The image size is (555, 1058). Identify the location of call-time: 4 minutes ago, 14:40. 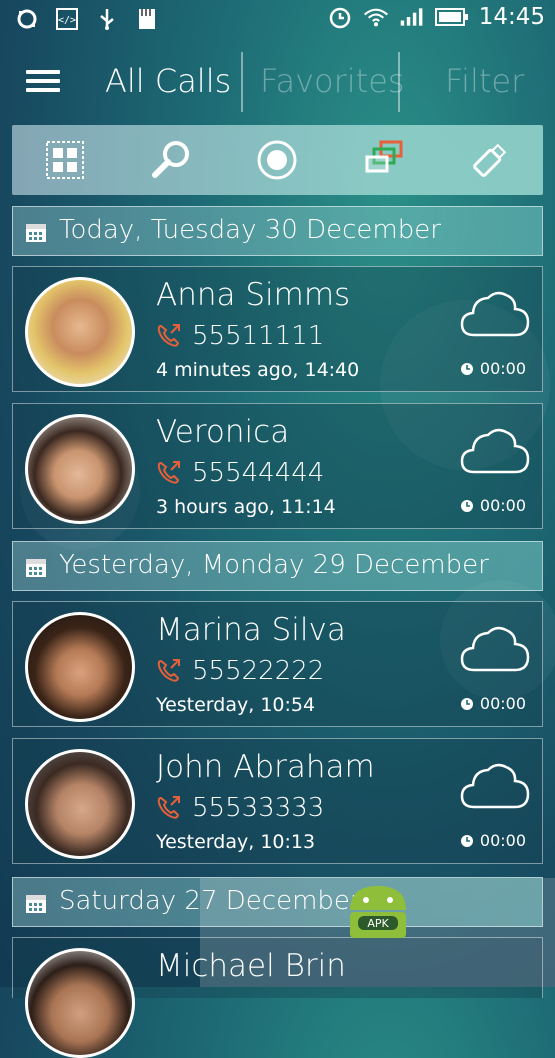
(258, 370).